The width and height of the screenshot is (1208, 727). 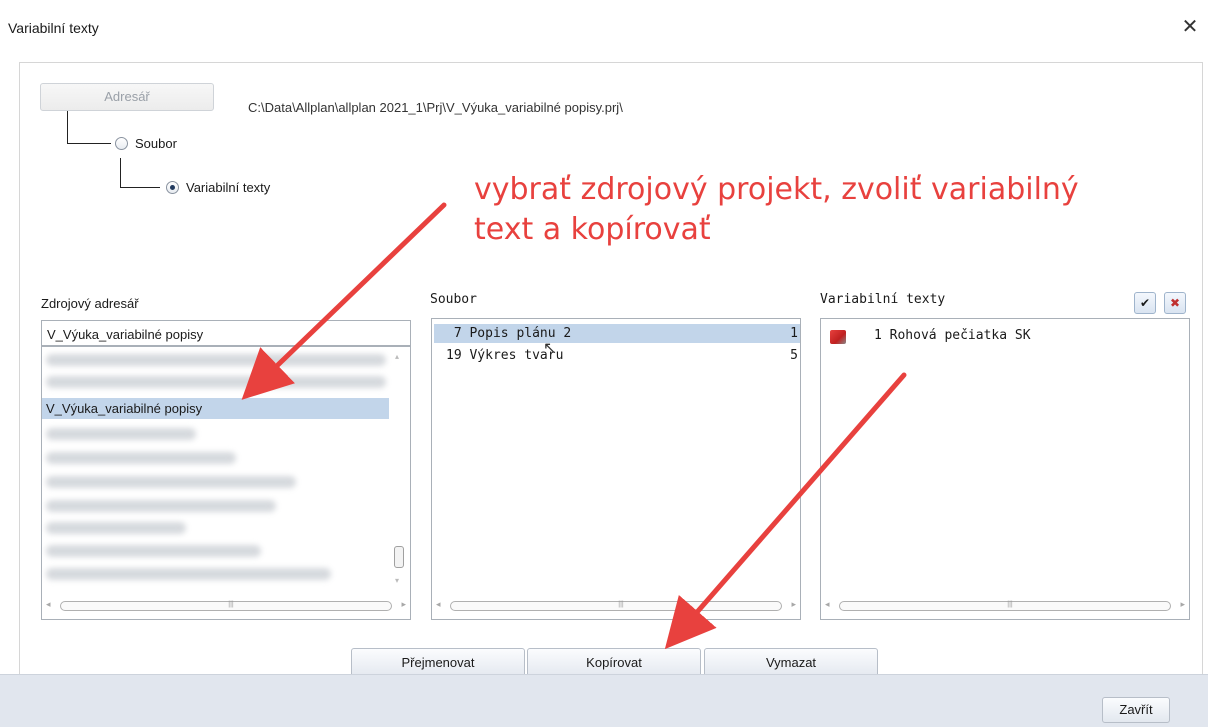 What do you see at coordinates (156, 143) in the screenshot?
I see `radio-soubor-label: Soubor` at bounding box center [156, 143].